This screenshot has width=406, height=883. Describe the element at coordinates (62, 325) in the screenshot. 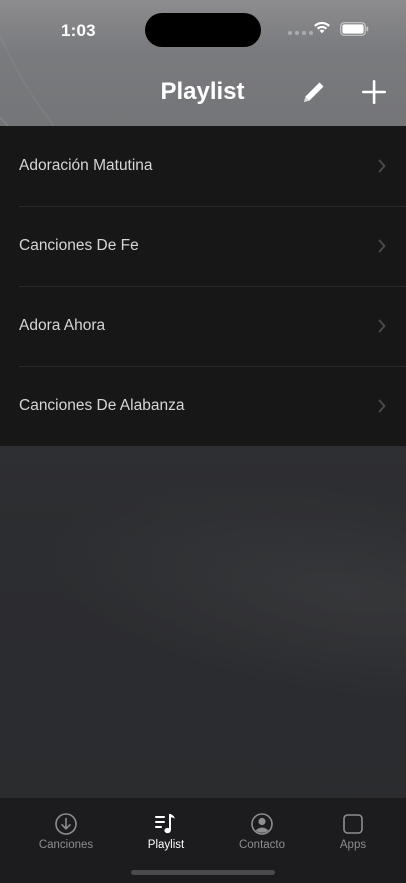

I see `playlist-label: Adora Ahora` at that location.